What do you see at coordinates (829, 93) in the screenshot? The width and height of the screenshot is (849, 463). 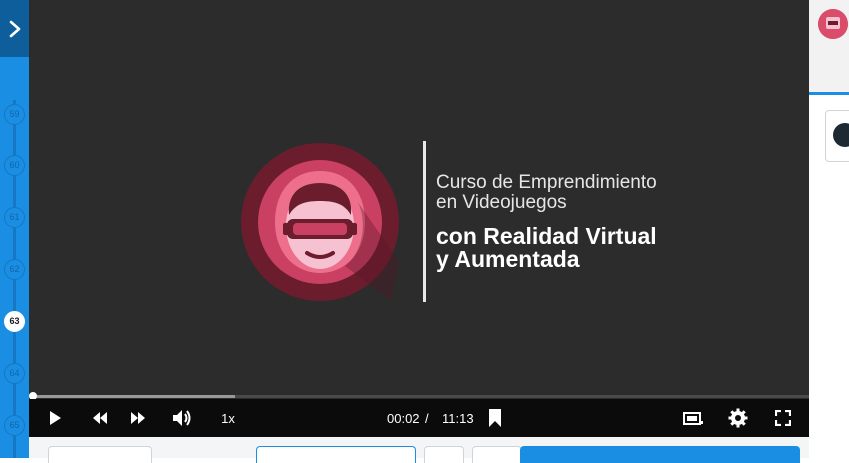 I see `right-panel-accent-line` at bounding box center [829, 93].